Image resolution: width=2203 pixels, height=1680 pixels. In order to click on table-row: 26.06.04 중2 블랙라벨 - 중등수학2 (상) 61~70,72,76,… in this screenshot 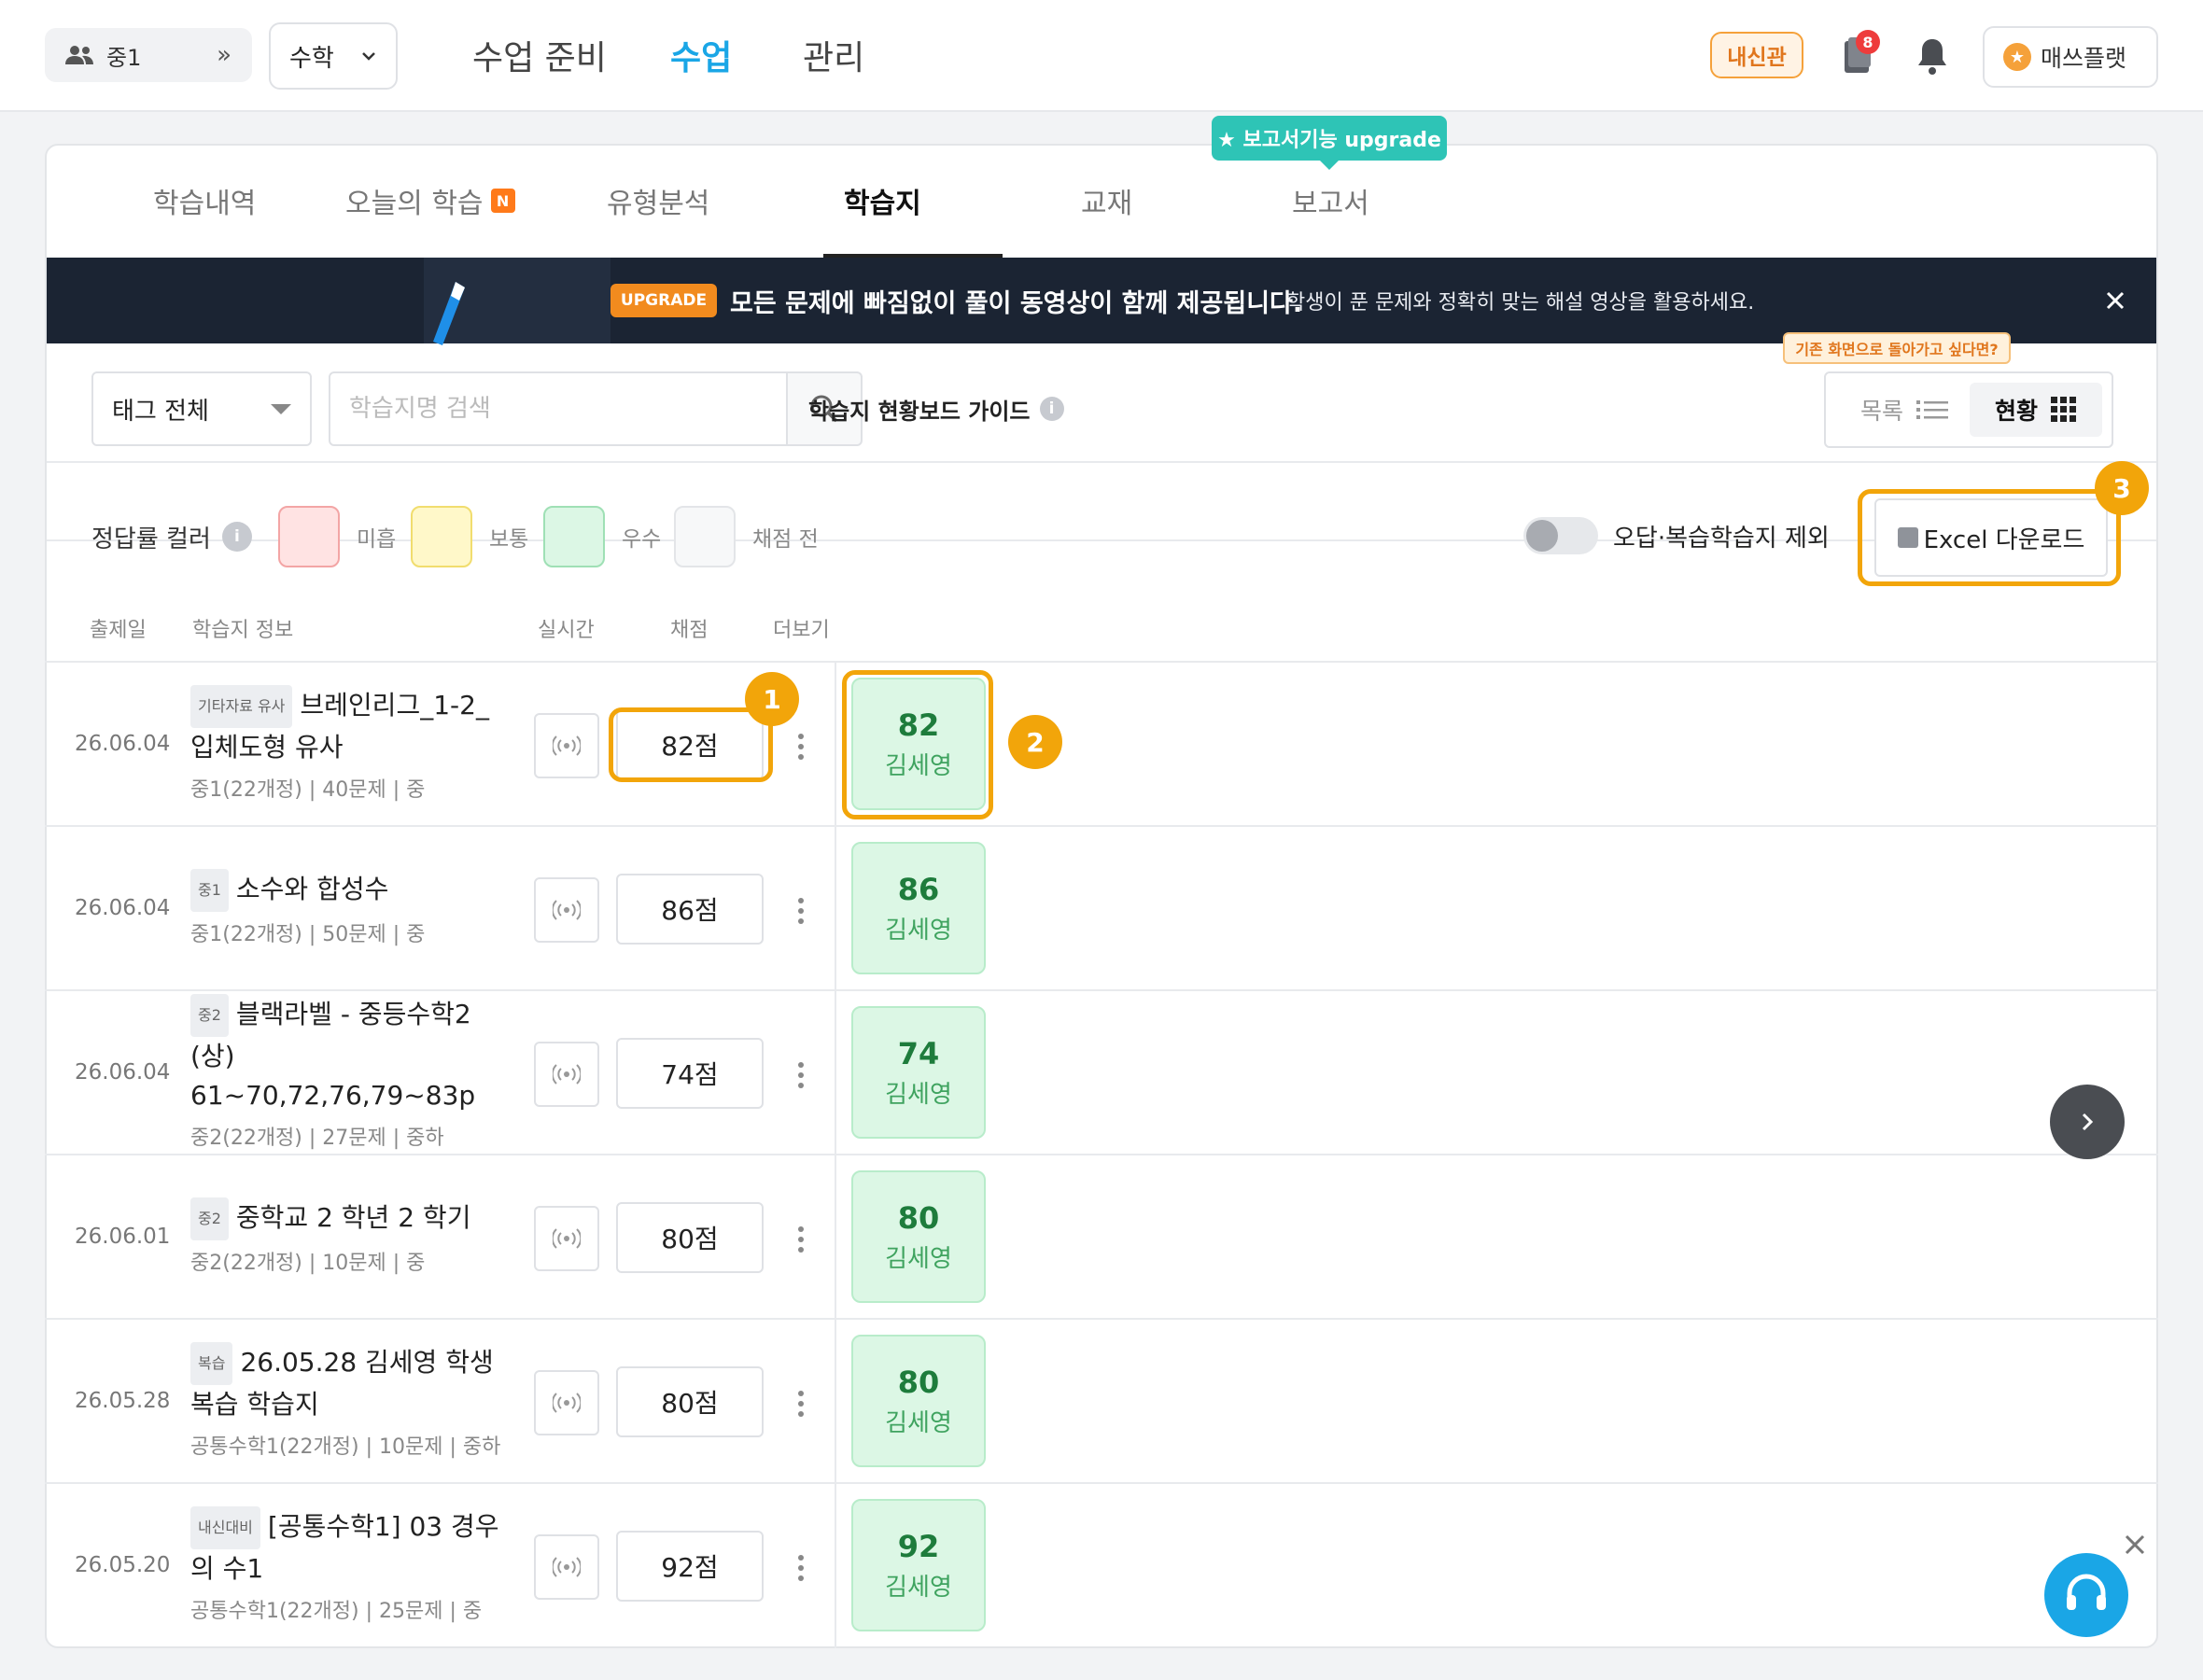, I will do `click(1101, 1071)`.